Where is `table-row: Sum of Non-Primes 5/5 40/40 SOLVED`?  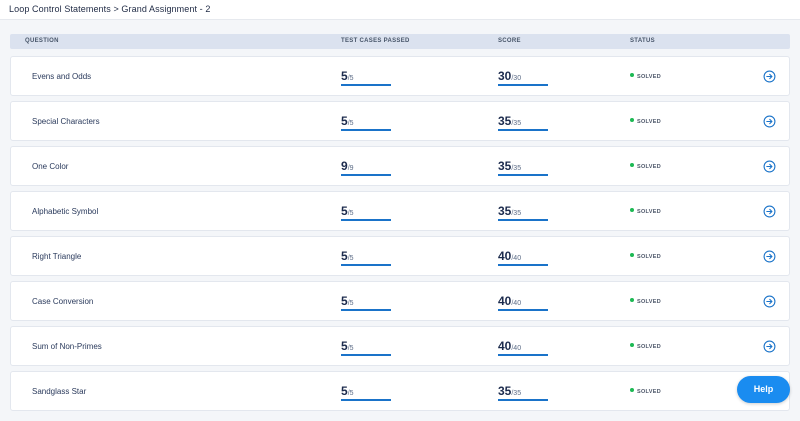
table-row: Sum of Non-Primes 5/5 40/40 SOLVED is located at coordinates (400, 346).